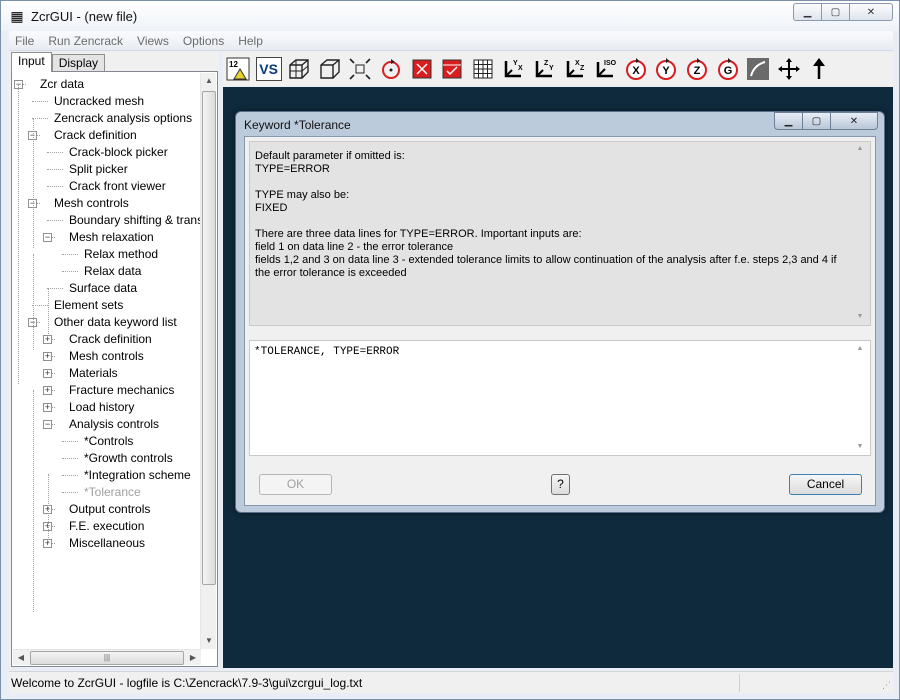 The width and height of the screenshot is (900, 700). What do you see at coordinates (193, 658) in the screenshot?
I see `scroll-right-icon: ▶` at bounding box center [193, 658].